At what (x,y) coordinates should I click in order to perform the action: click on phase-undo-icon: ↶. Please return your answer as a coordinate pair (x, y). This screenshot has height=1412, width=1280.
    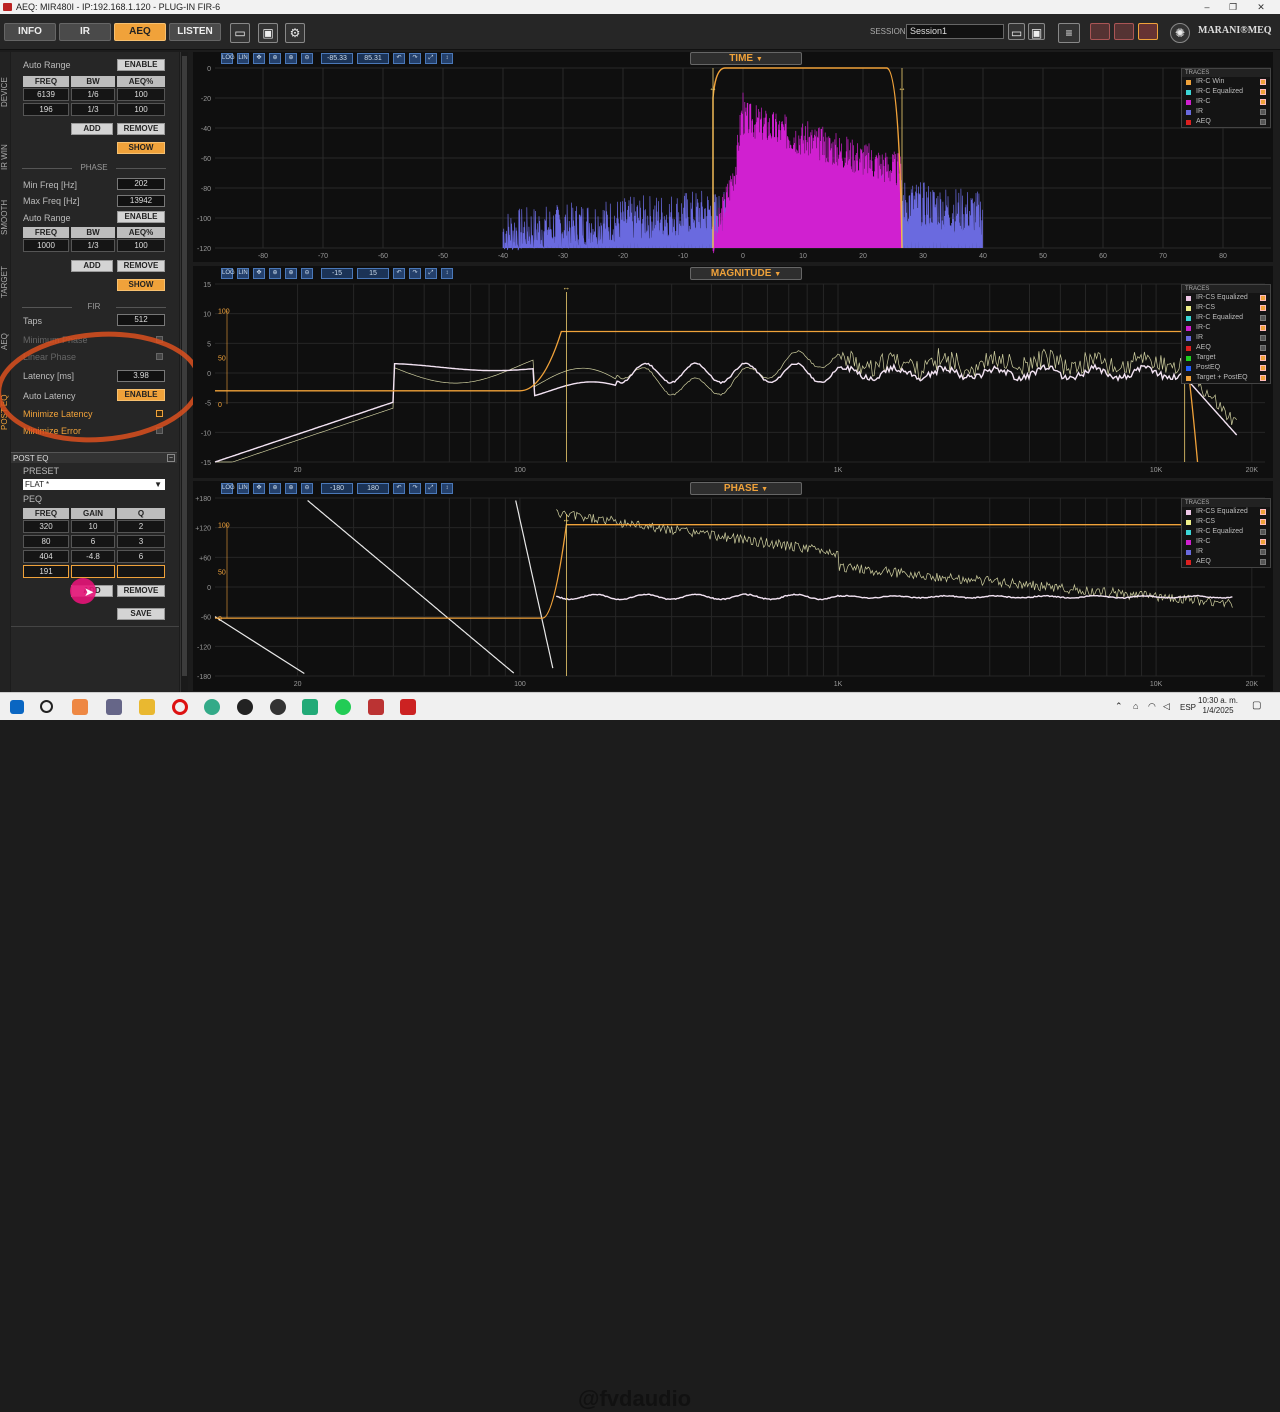
    Looking at the image, I should click on (399, 488).